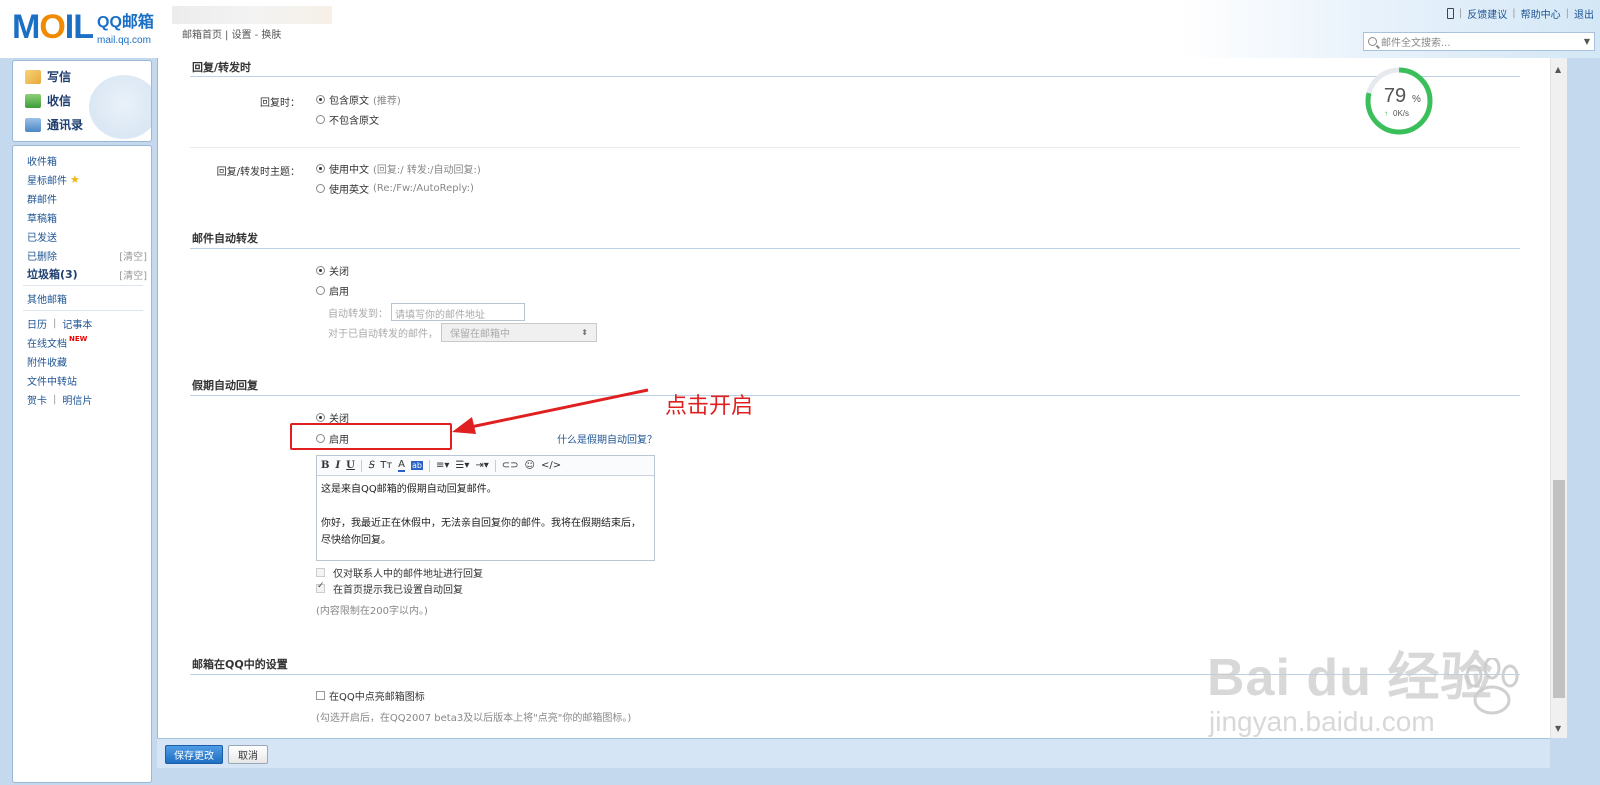 The height and width of the screenshot is (785, 1600). What do you see at coordinates (87, 274) in the screenshot?
I see `folder-spam: 垃圾箱(3) [清空]` at bounding box center [87, 274].